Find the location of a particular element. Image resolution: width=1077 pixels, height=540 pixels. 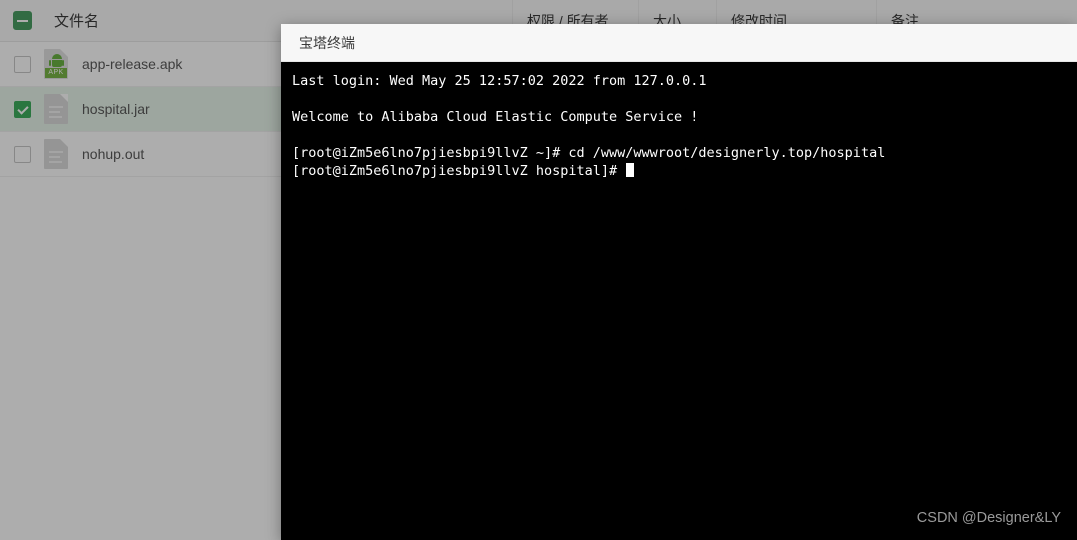

terminal-title-label: 宝塔终端 is located at coordinates (327, 42).